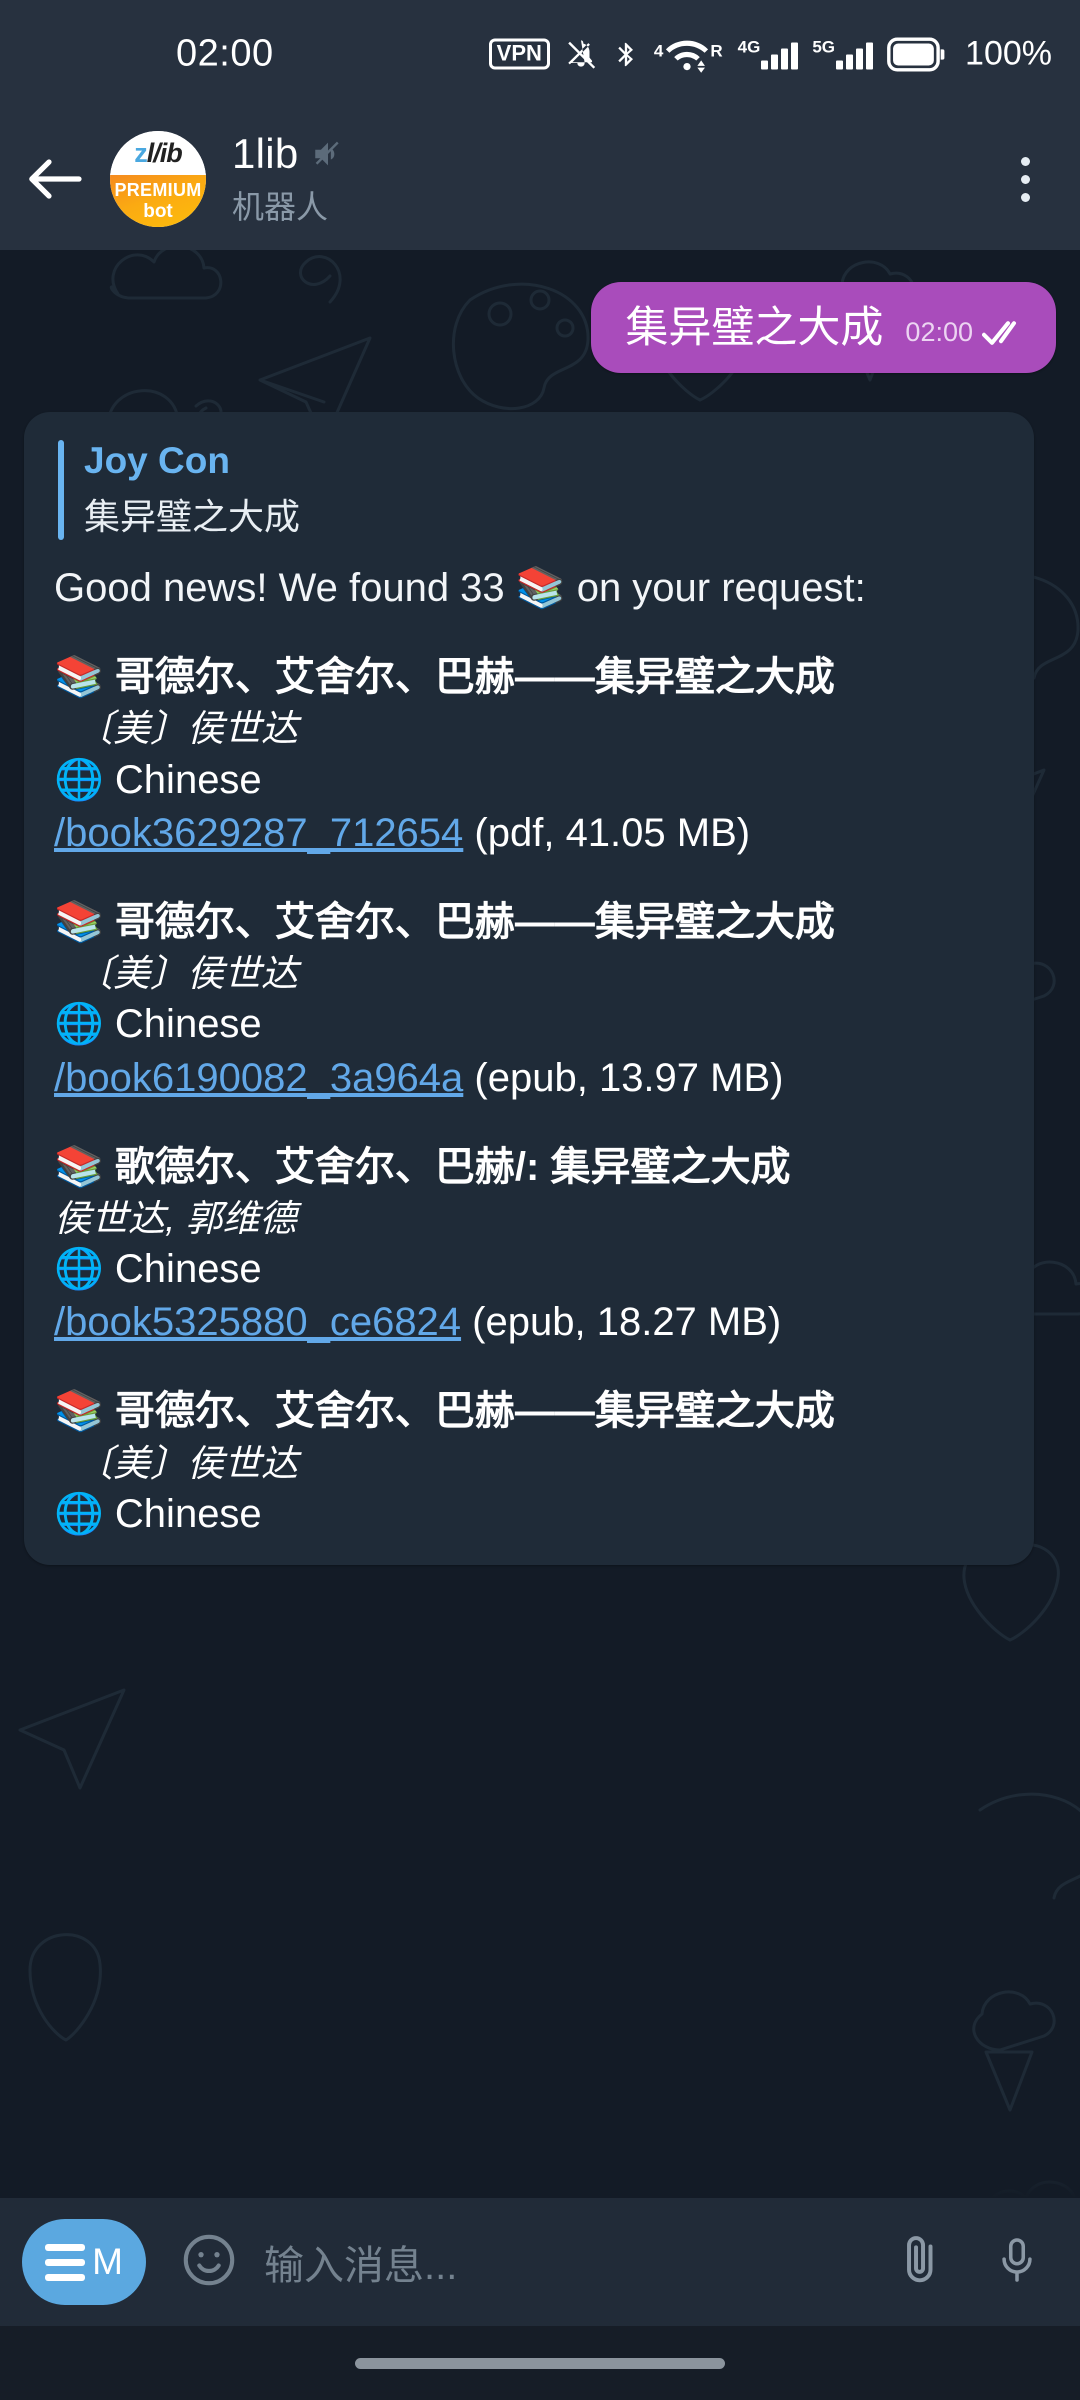 The height and width of the screenshot is (2400, 1080). I want to click on bot-menu-button: M, so click(84, 2262).